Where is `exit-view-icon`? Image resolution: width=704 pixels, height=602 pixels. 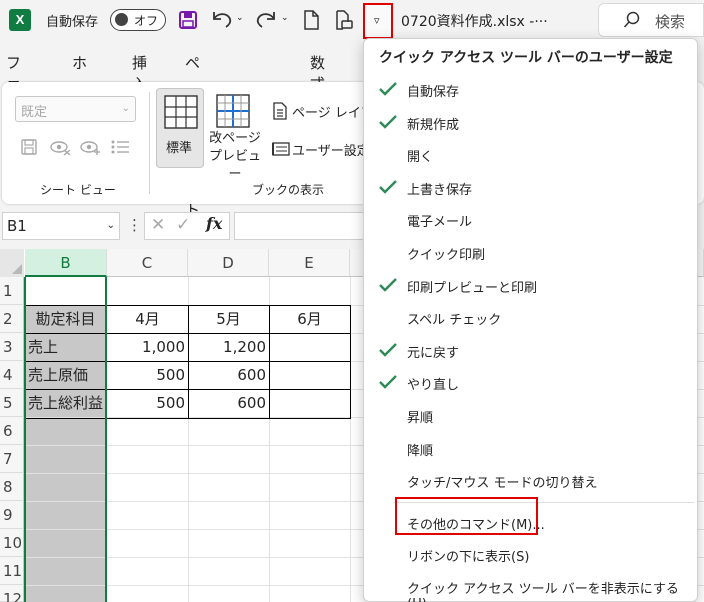
exit-view-icon is located at coordinates (60, 148).